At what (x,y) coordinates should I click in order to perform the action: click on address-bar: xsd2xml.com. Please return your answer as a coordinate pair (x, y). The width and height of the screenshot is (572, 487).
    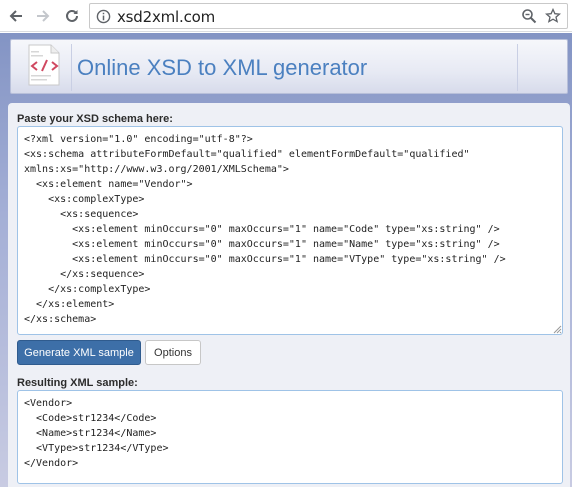
    Looking at the image, I should click on (328, 16).